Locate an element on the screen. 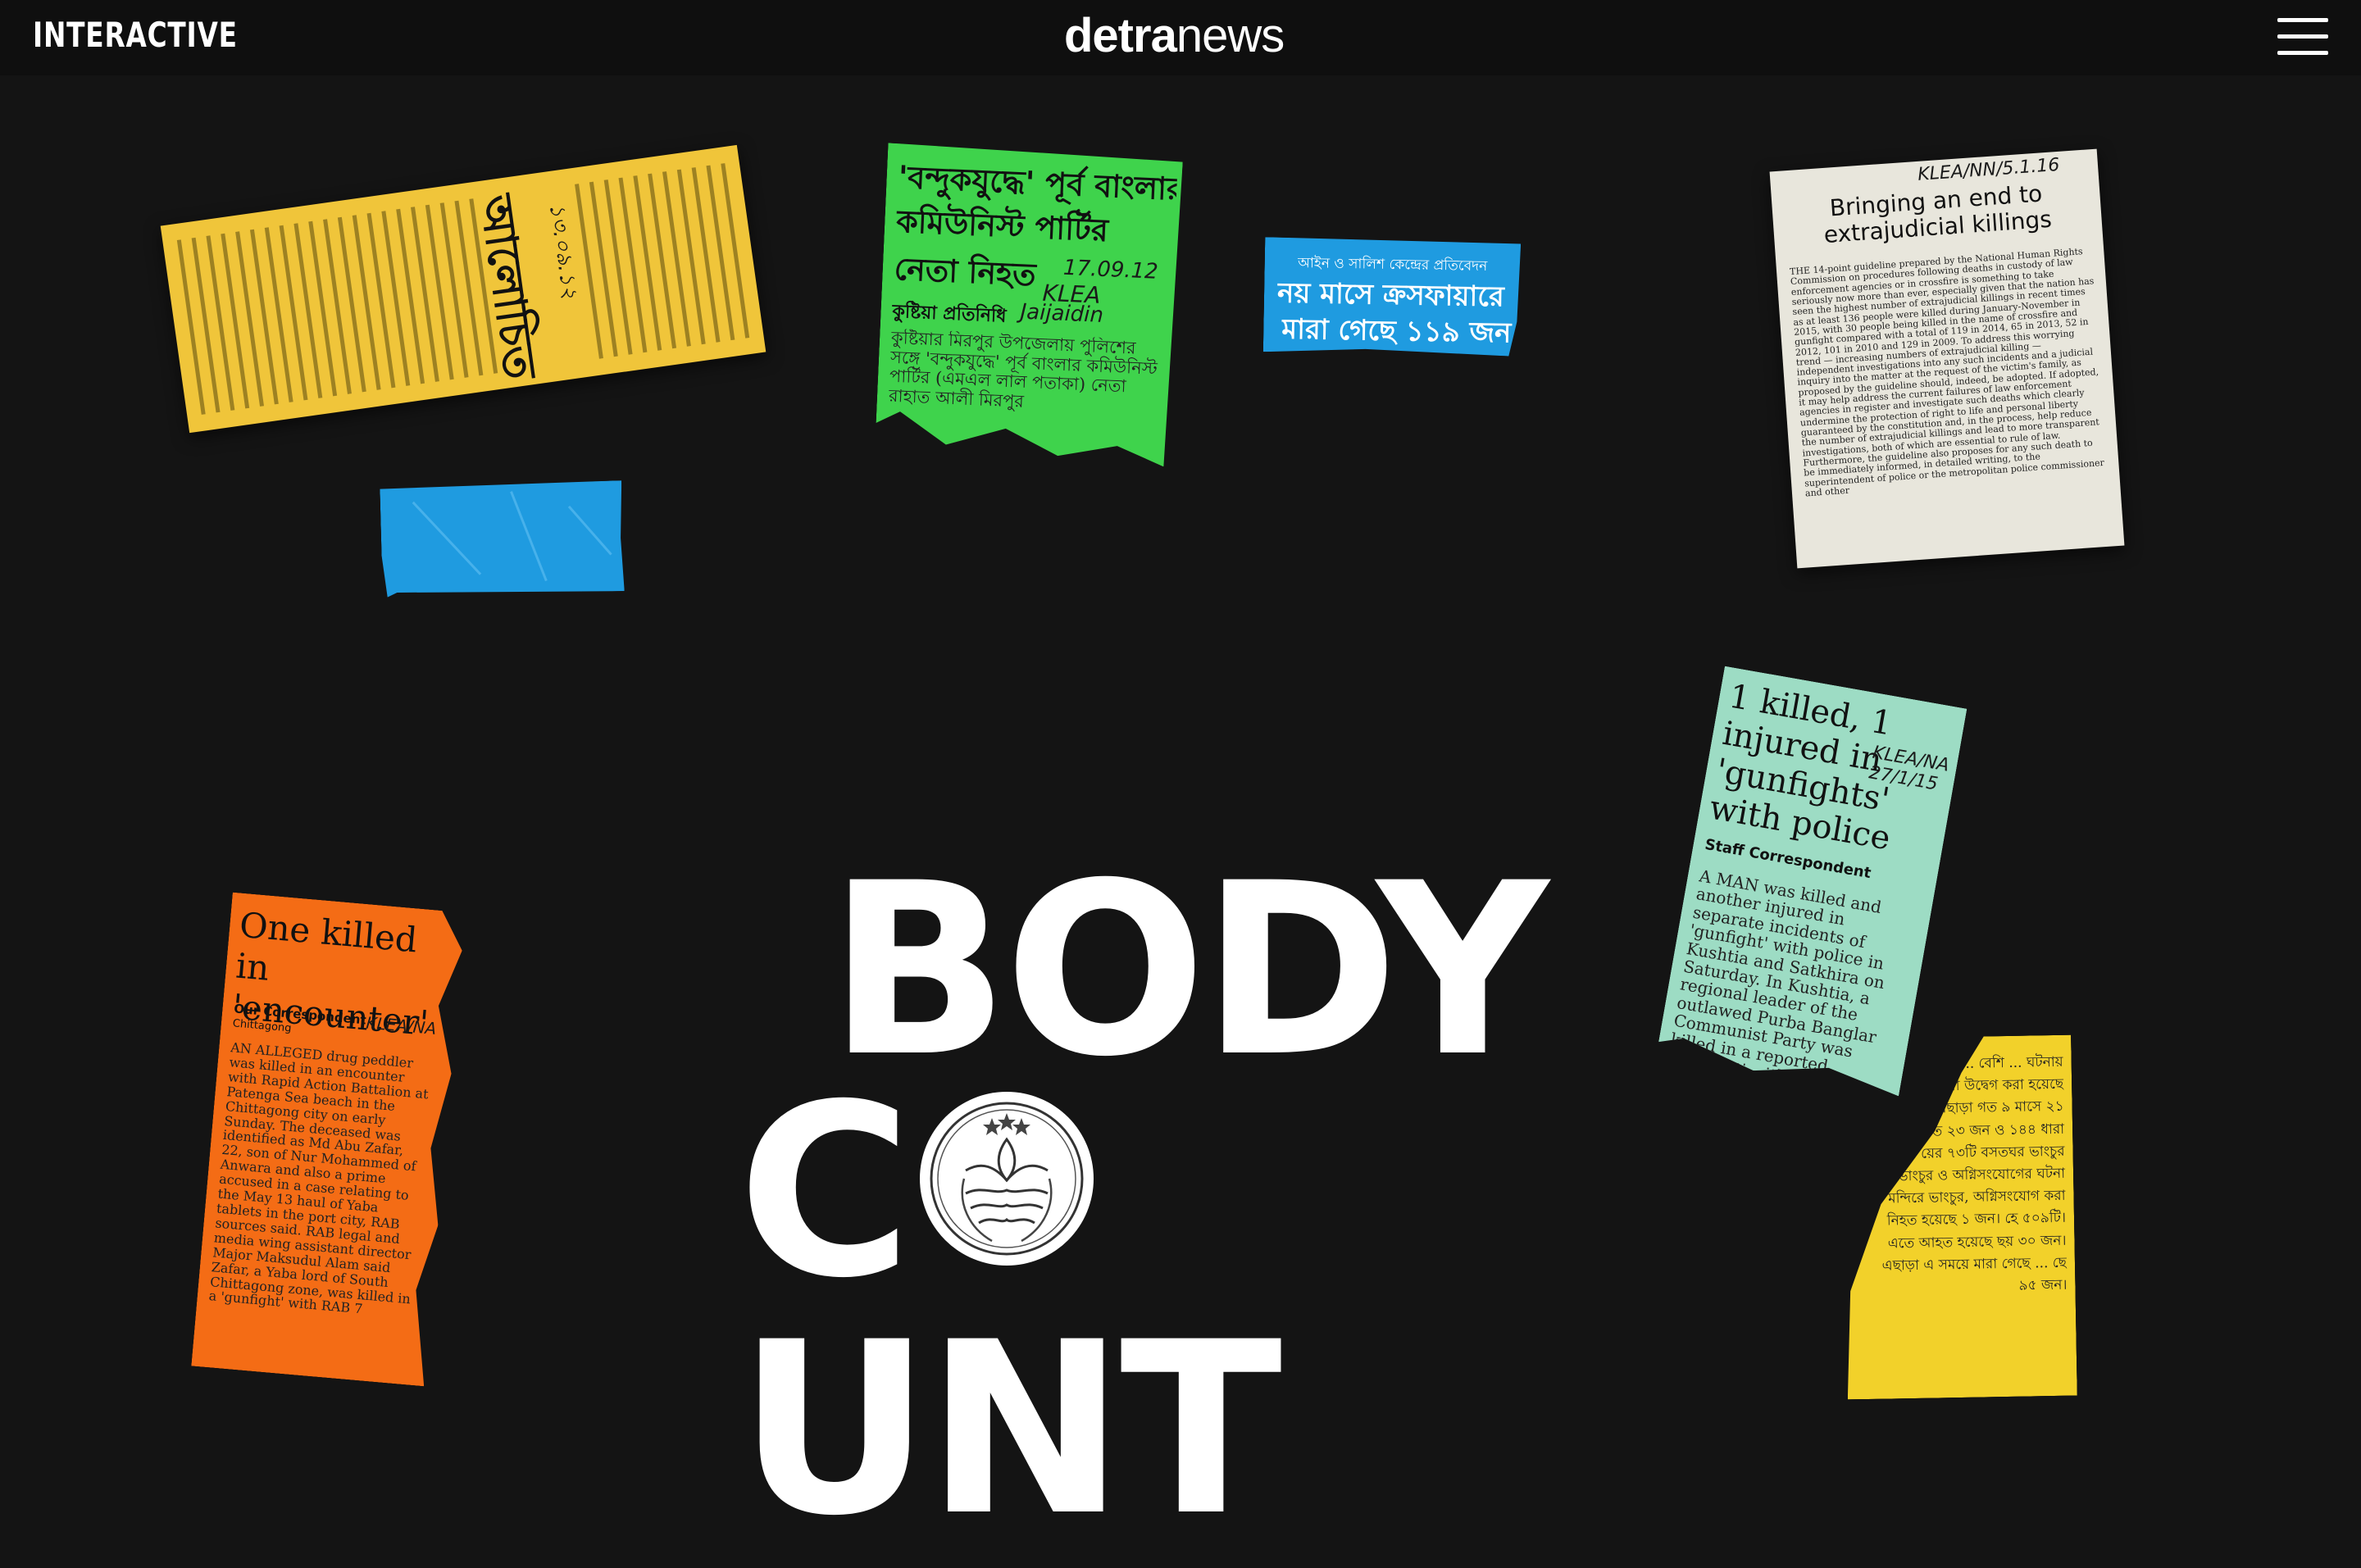  clipping-byline: কুষ্টিয়া প্রতিনিধি is located at coordinates (949, 313).